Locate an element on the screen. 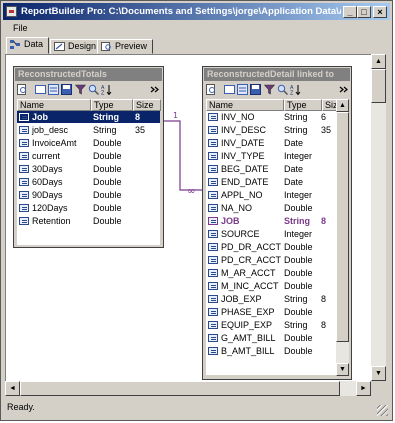 The image size is (395, 423). scroll-up-icon: ▲ is located at coordinates (378, 61).